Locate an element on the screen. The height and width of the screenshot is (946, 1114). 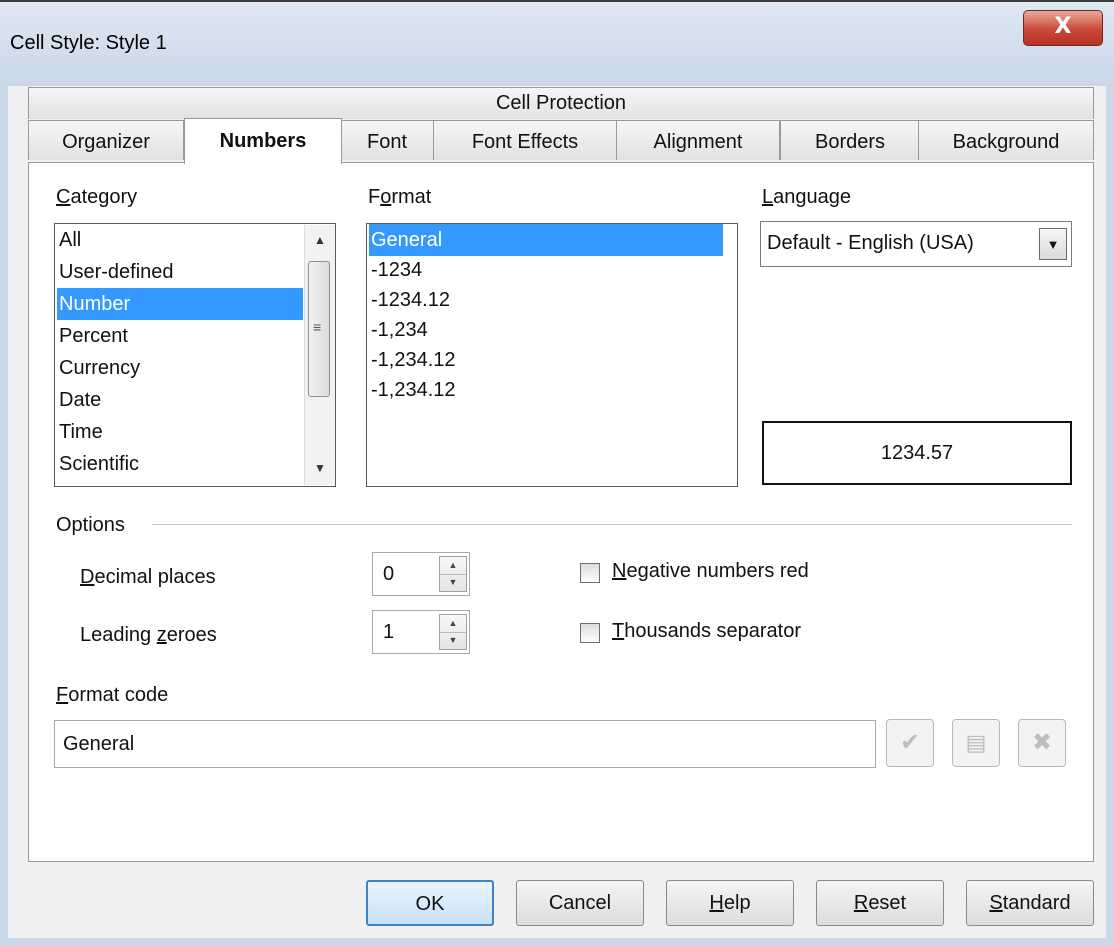
comment-icon: ▤ is located at coordinates (976, 742).